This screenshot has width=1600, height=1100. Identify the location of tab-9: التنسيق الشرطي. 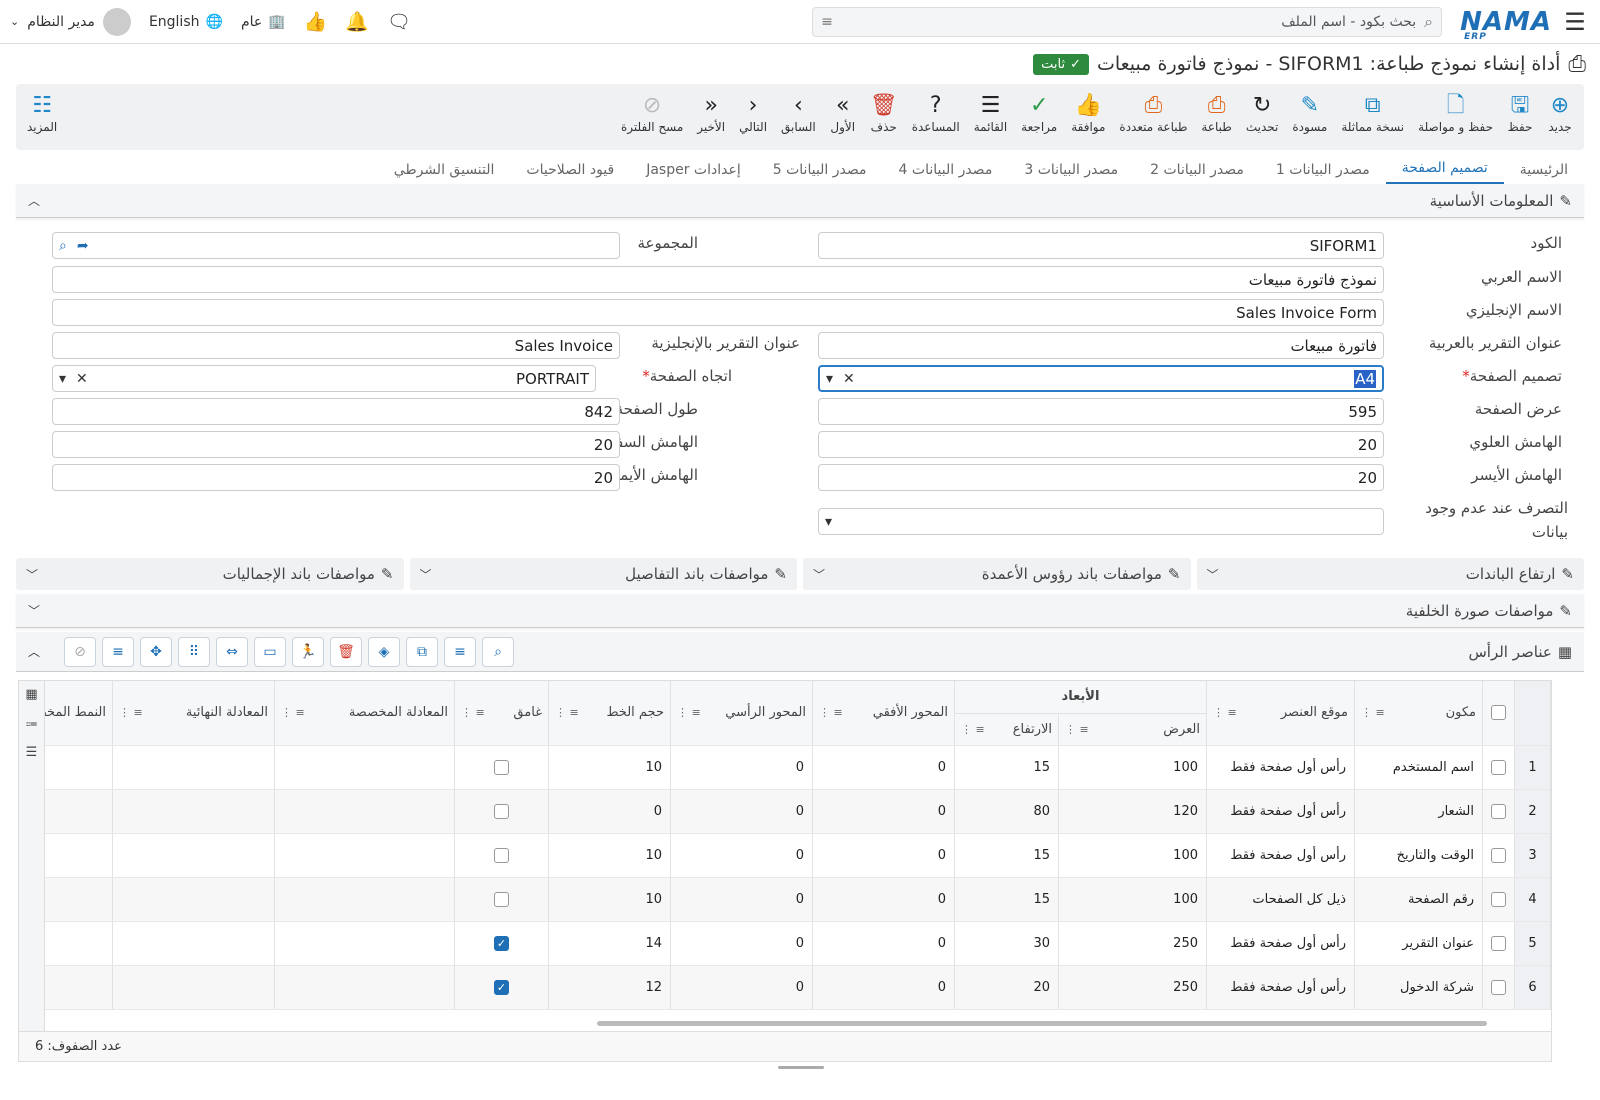
(444, 170).